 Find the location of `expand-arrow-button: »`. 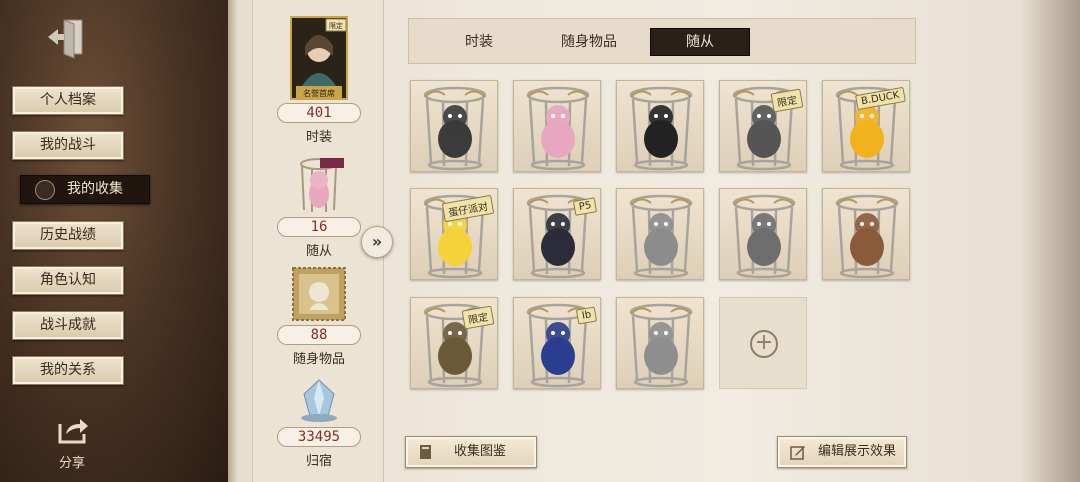

expand-arrow-button: » is located at coordinates (377, 242).